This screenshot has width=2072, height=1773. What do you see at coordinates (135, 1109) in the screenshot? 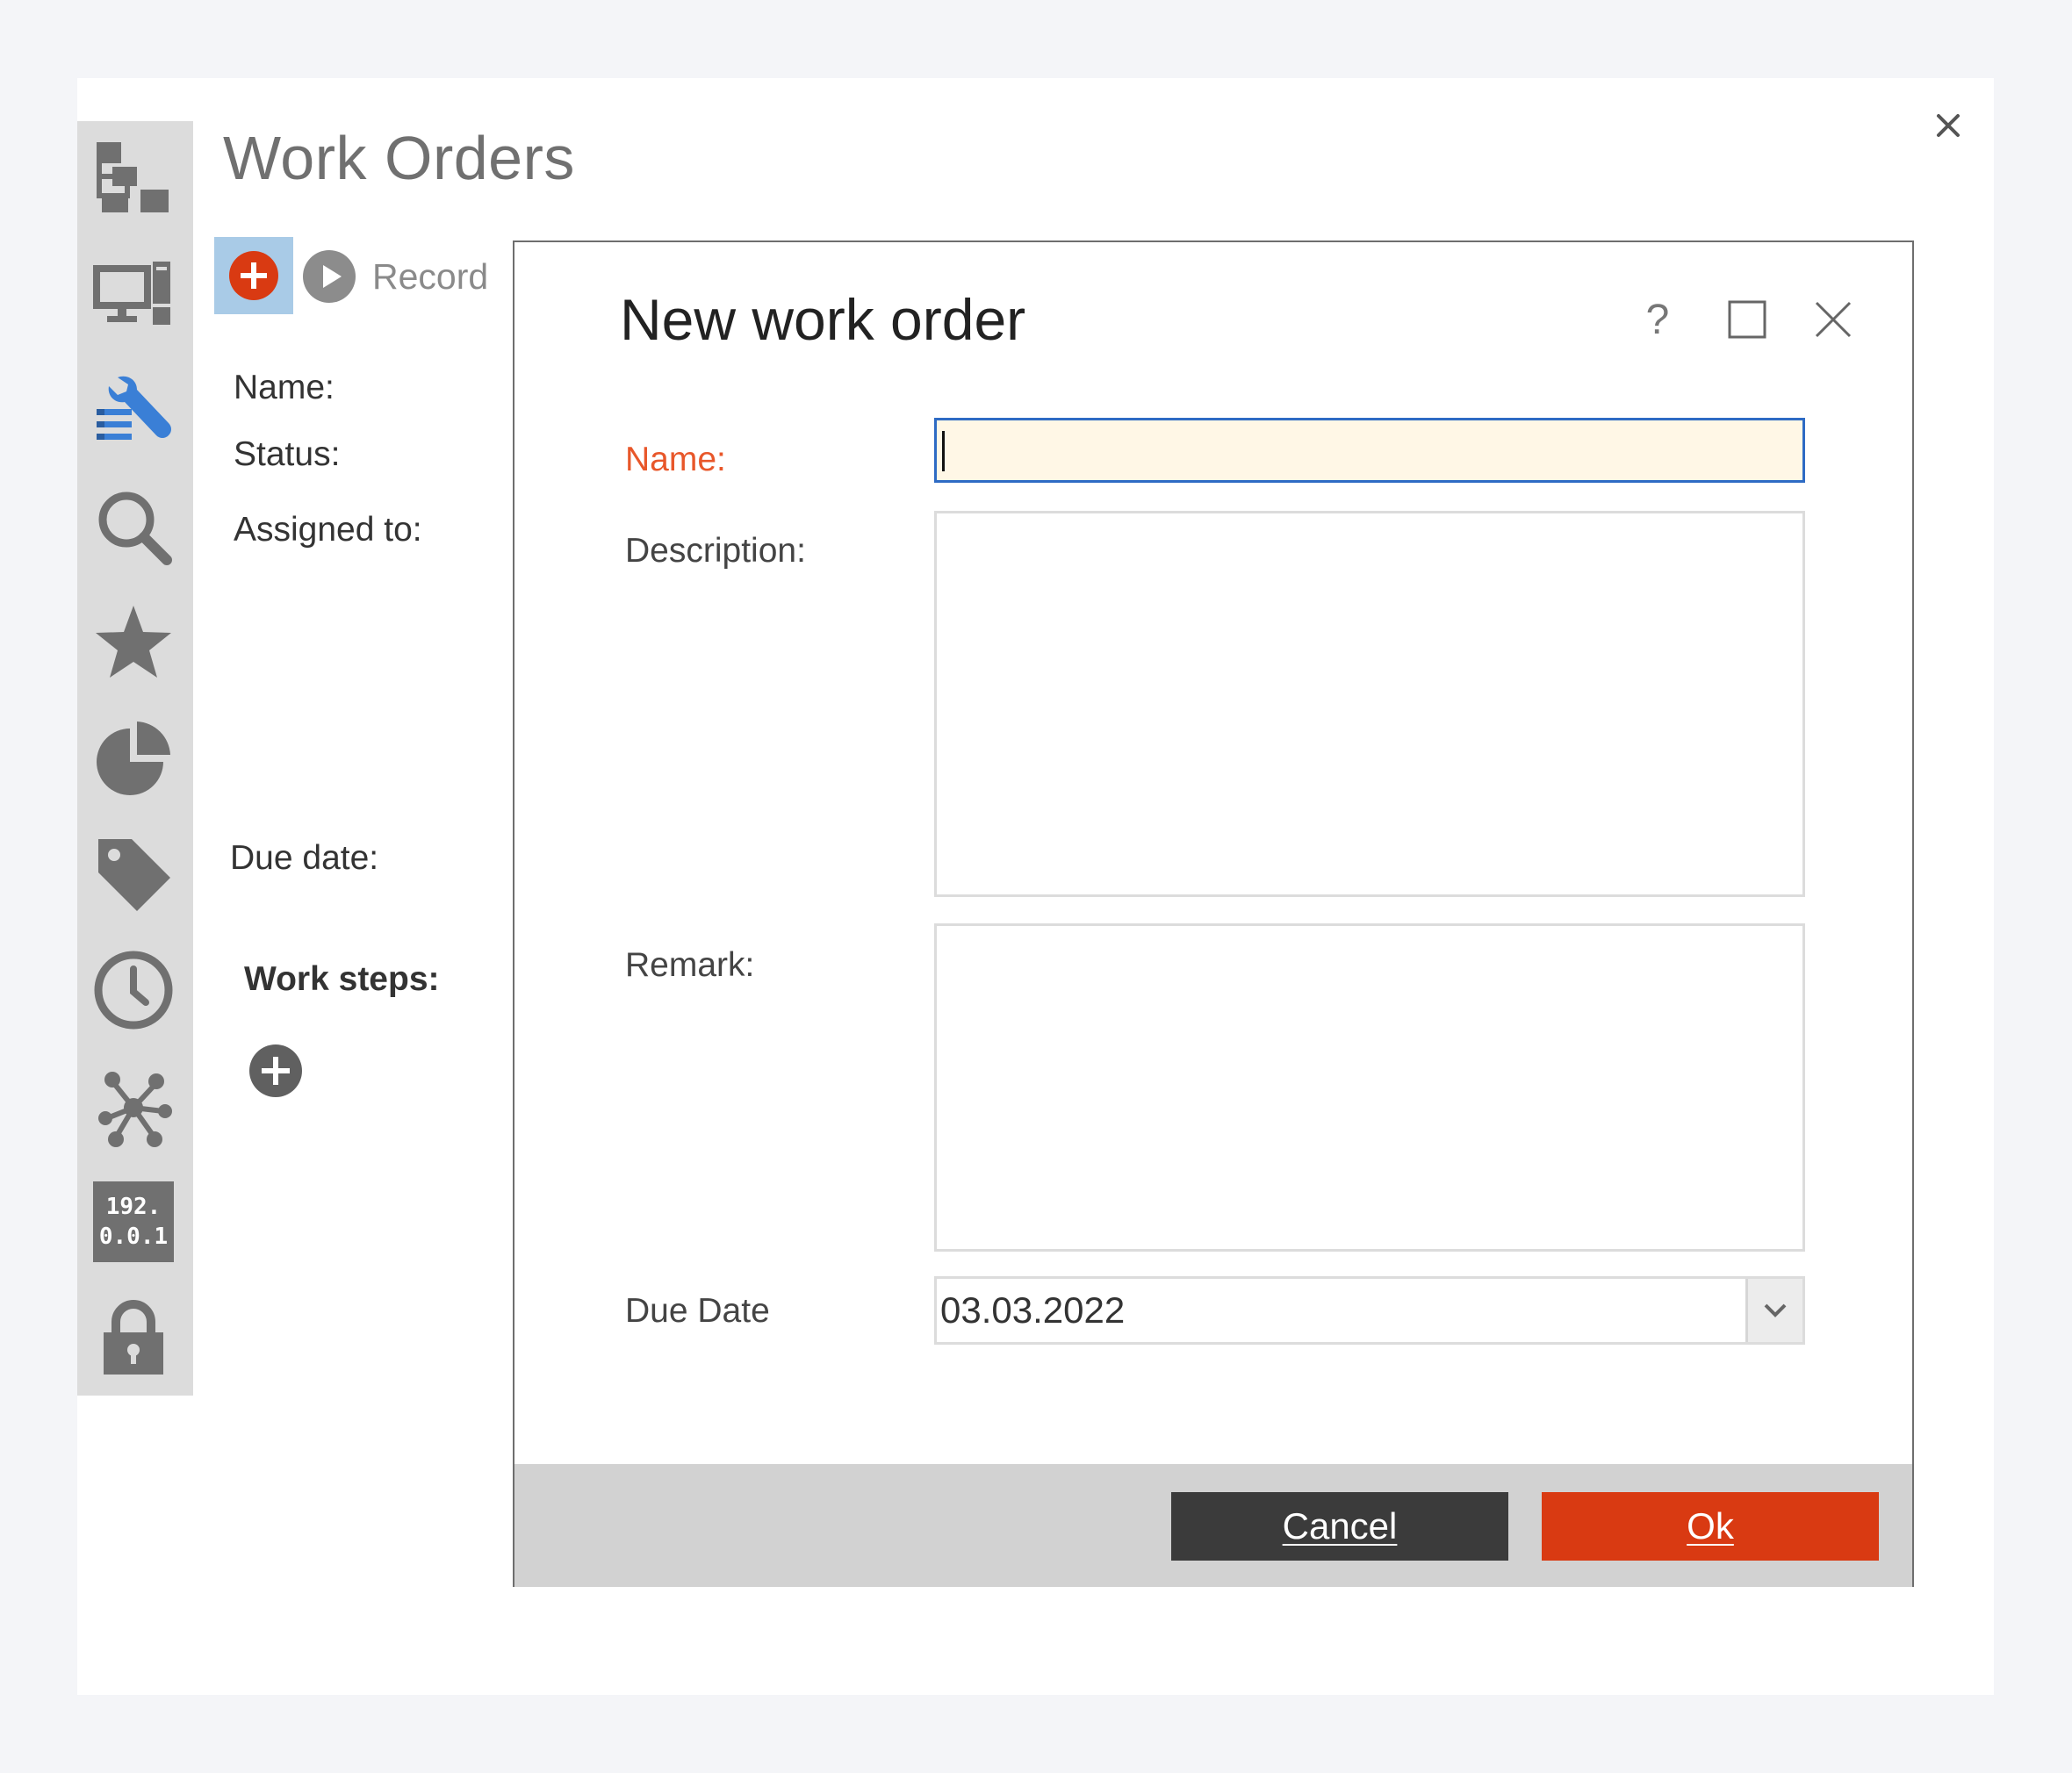
I see `network-icon` at bounding box center [135, 1109].